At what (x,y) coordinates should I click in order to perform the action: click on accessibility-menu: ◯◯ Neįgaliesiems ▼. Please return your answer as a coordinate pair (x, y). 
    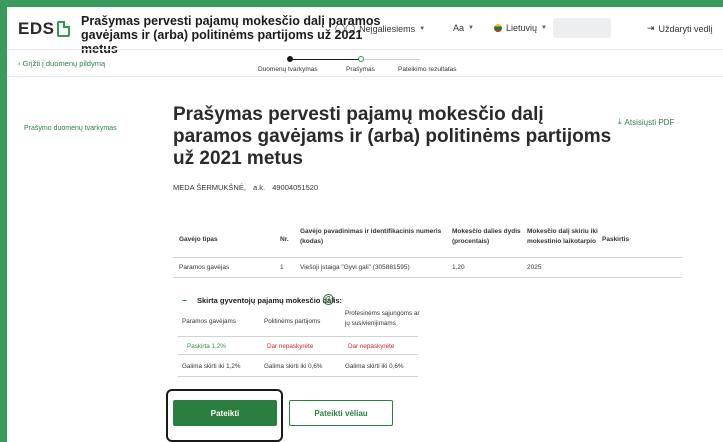
    Looking at the image, I should click on (380, 28).